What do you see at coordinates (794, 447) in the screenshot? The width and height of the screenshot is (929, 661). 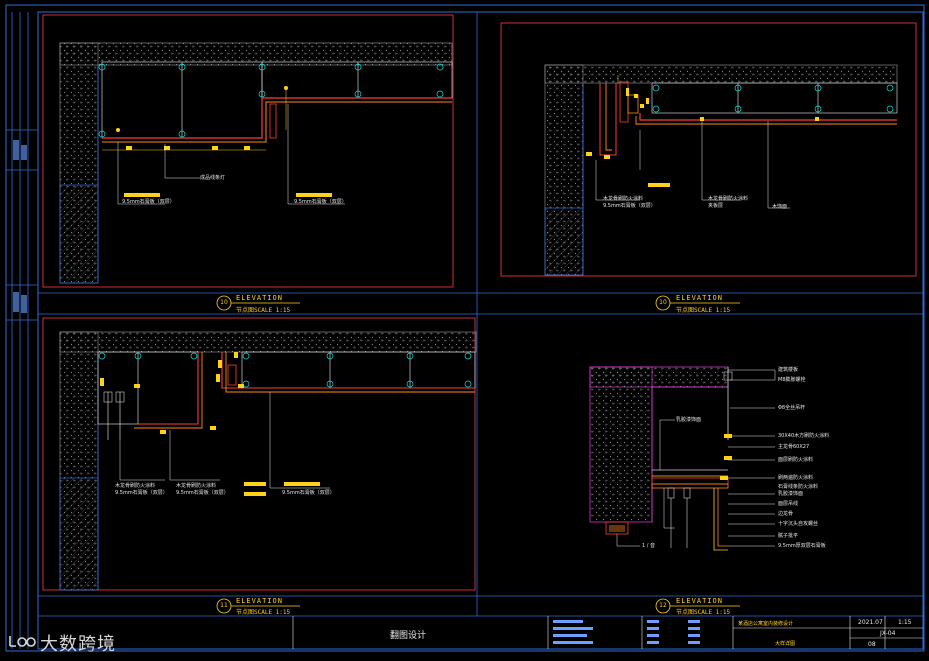 I see `panel-4-callout-right-5: 主龙骨60X27` at bounding box center [794, 447].